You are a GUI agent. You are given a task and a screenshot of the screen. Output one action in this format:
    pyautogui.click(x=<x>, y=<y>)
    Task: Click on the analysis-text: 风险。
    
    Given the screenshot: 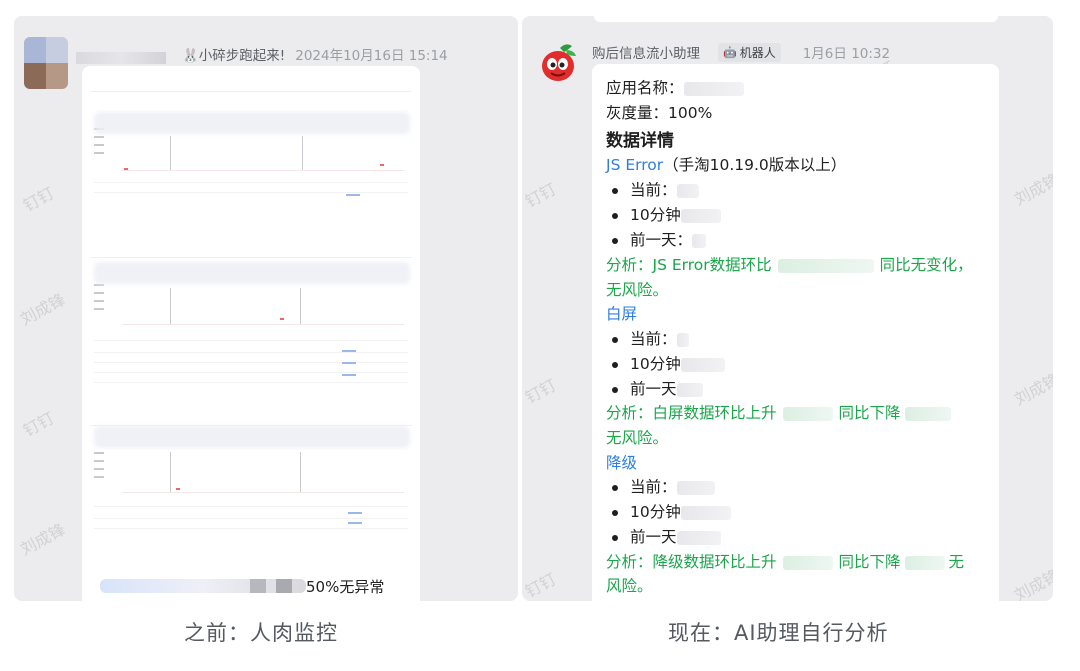 What is the action you would take?
    pyautogui.click(x=629, y=586)
    